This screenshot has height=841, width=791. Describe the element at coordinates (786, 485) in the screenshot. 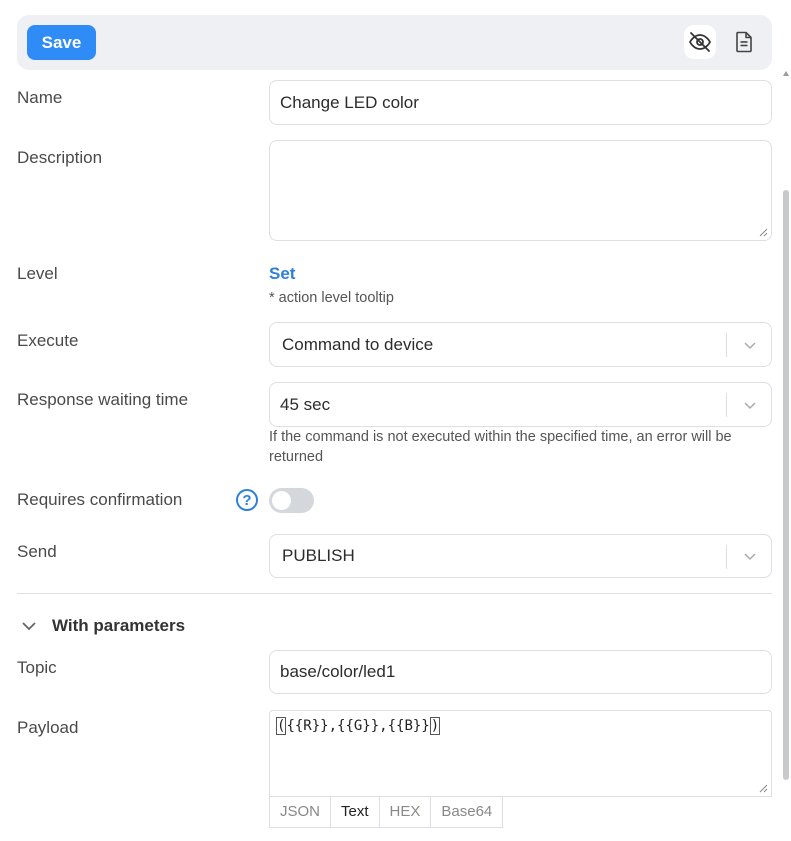

I see `vertical-scrollbar` at that location.